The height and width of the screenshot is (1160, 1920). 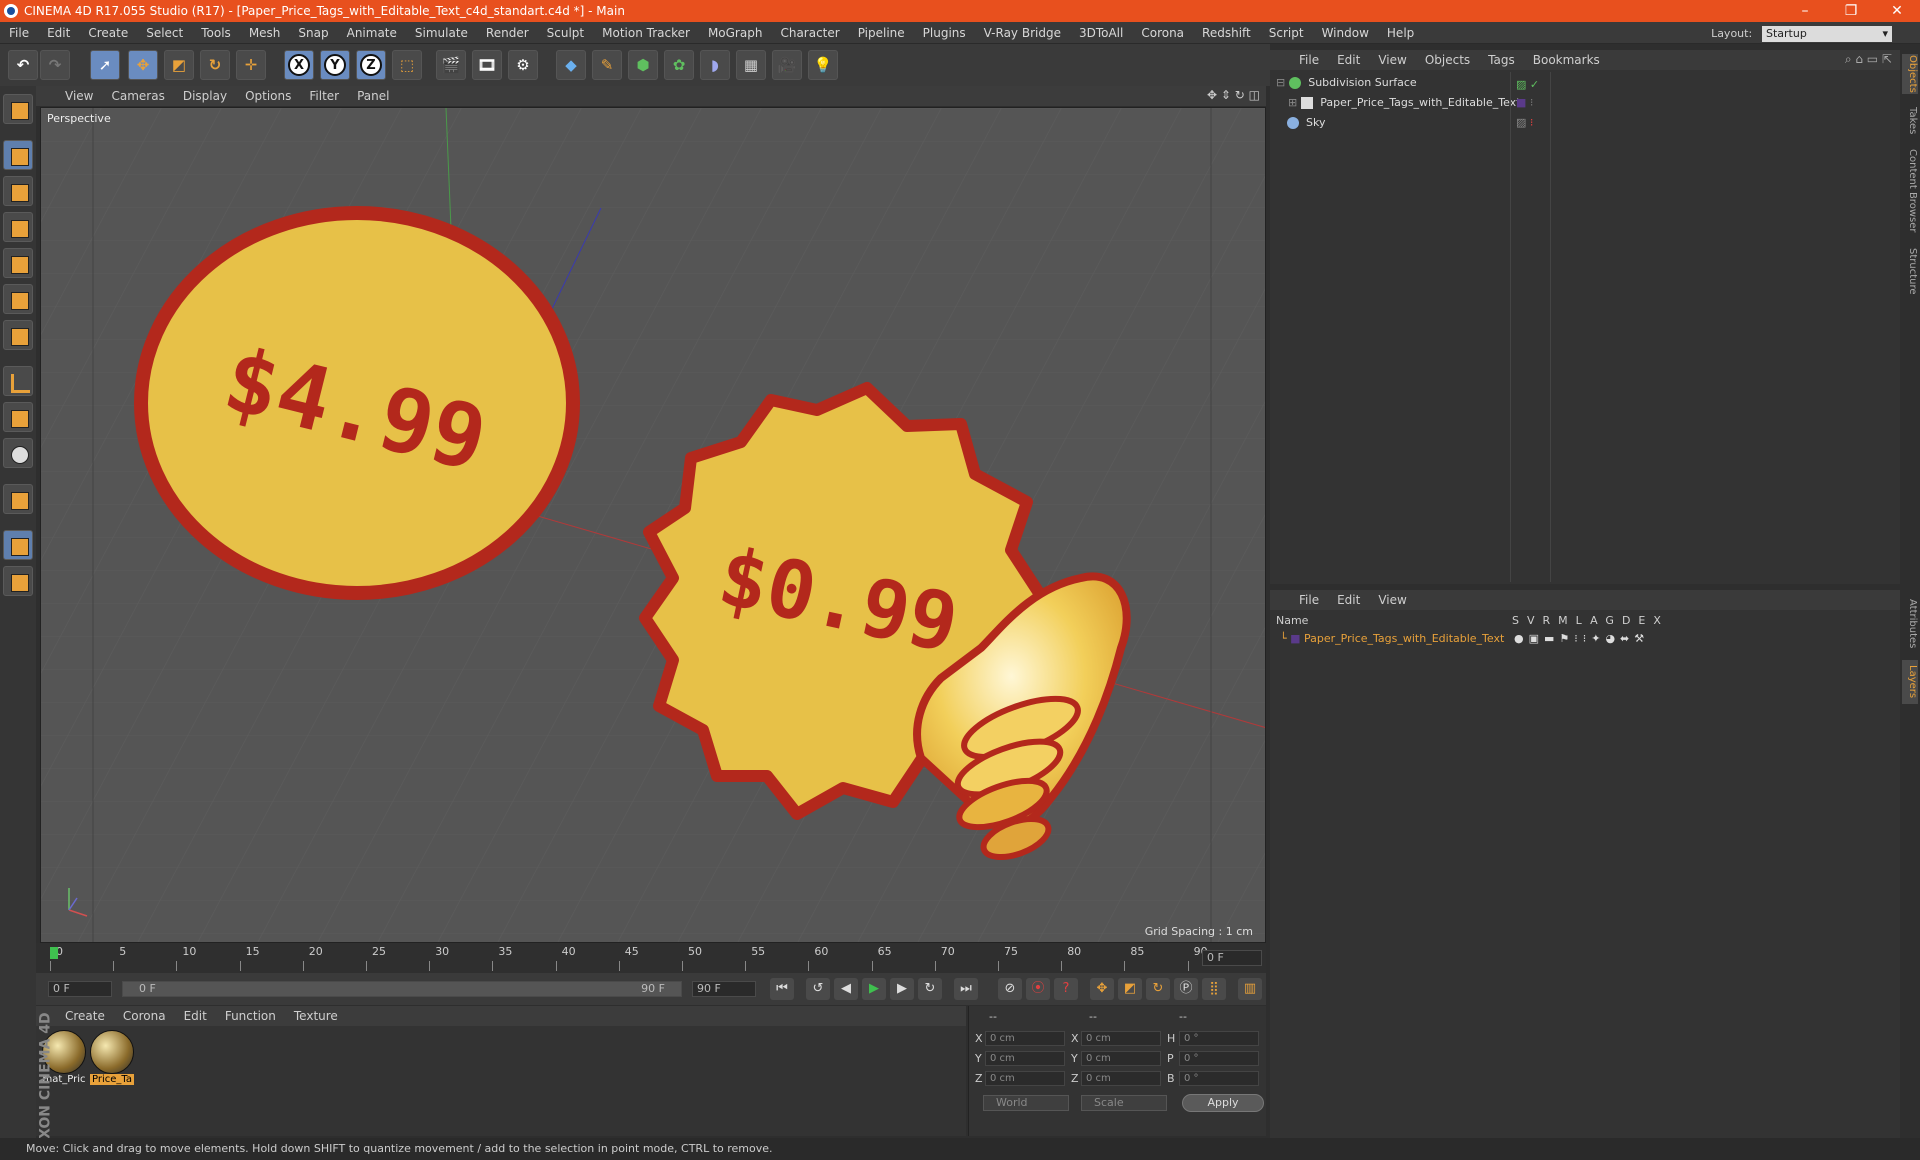 What do you see at coordinates (1910, 624) in the screenshot?
I see `tab-attributes: Attributes` at bounding box center [1910, 624].